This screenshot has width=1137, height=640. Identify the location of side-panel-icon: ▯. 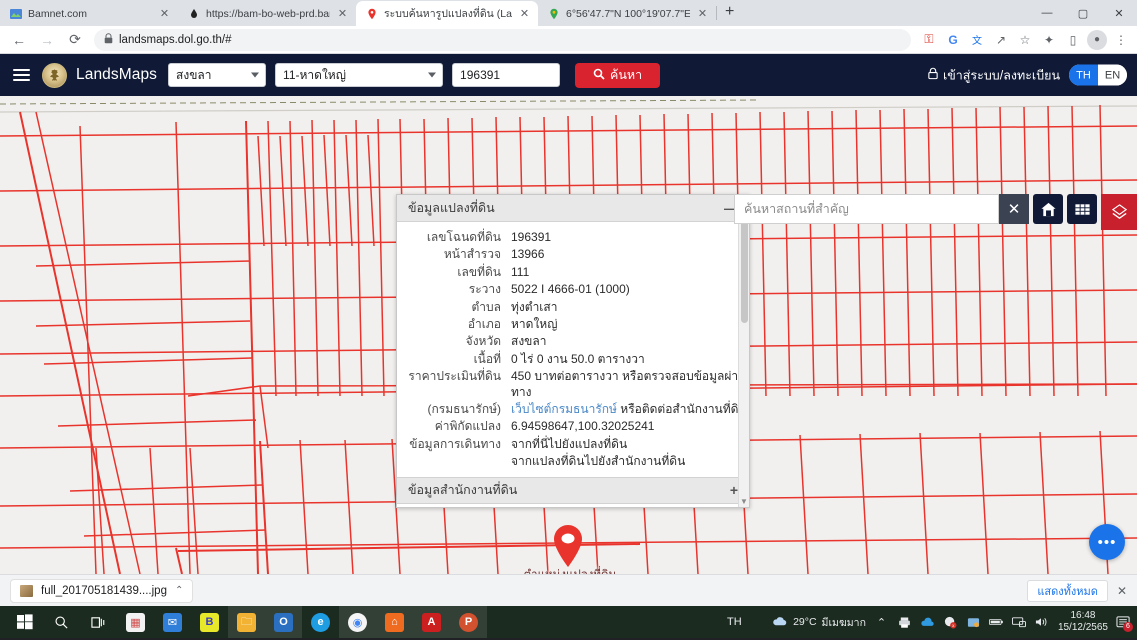
(1073, 40).